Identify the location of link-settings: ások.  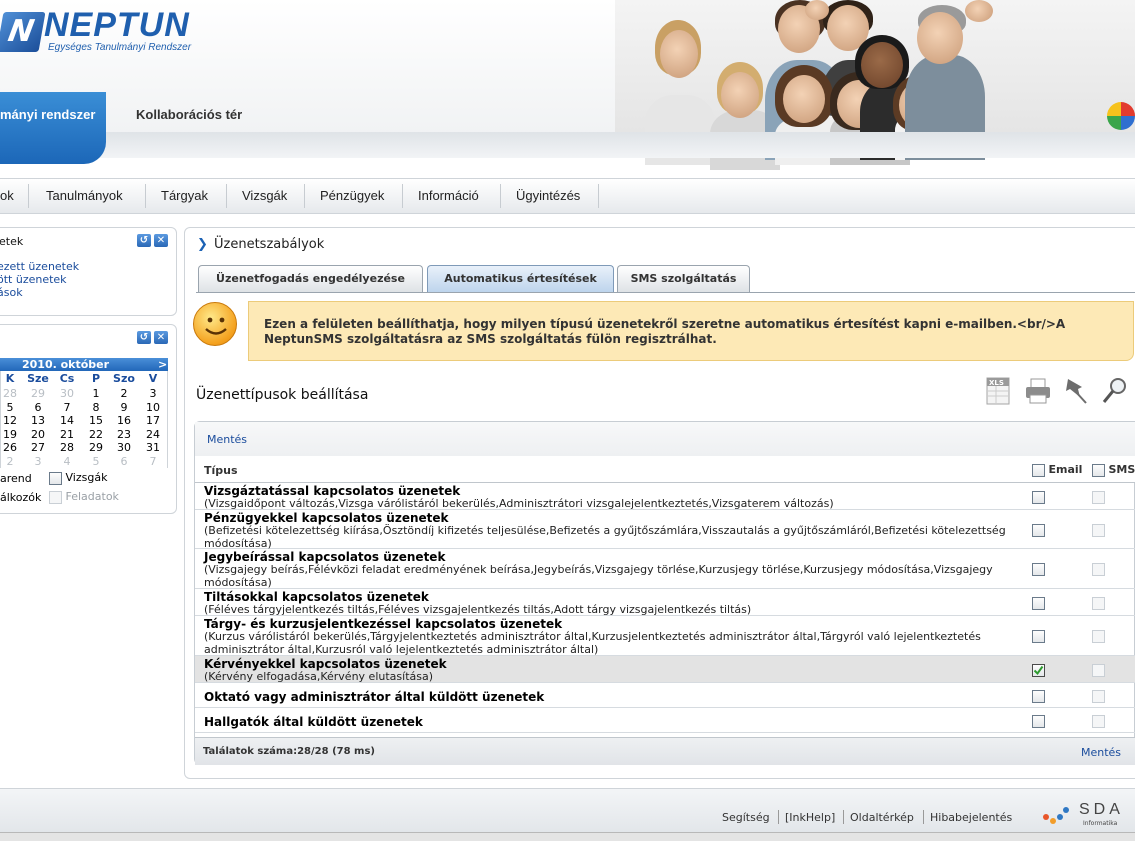
(11, 292).